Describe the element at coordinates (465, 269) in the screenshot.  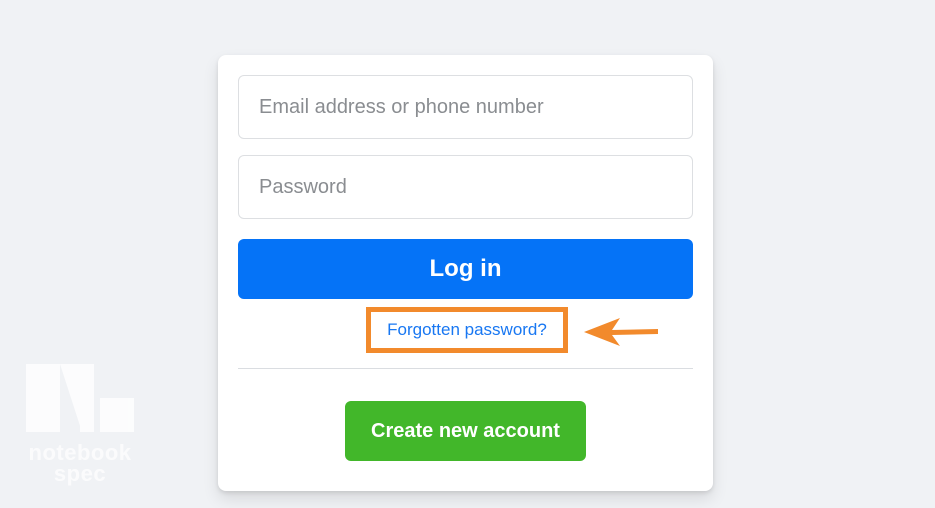
I see `login-button: Log in` at that location.